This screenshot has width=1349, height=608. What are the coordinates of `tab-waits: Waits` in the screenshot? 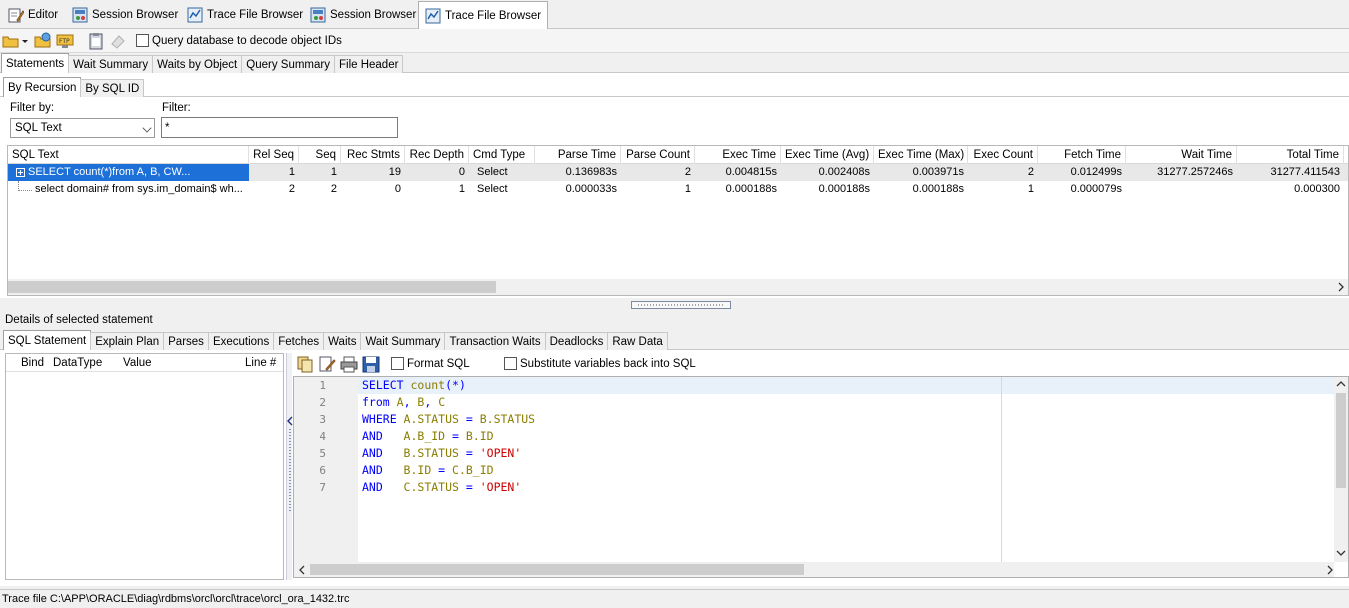 It's located at (342, 341).